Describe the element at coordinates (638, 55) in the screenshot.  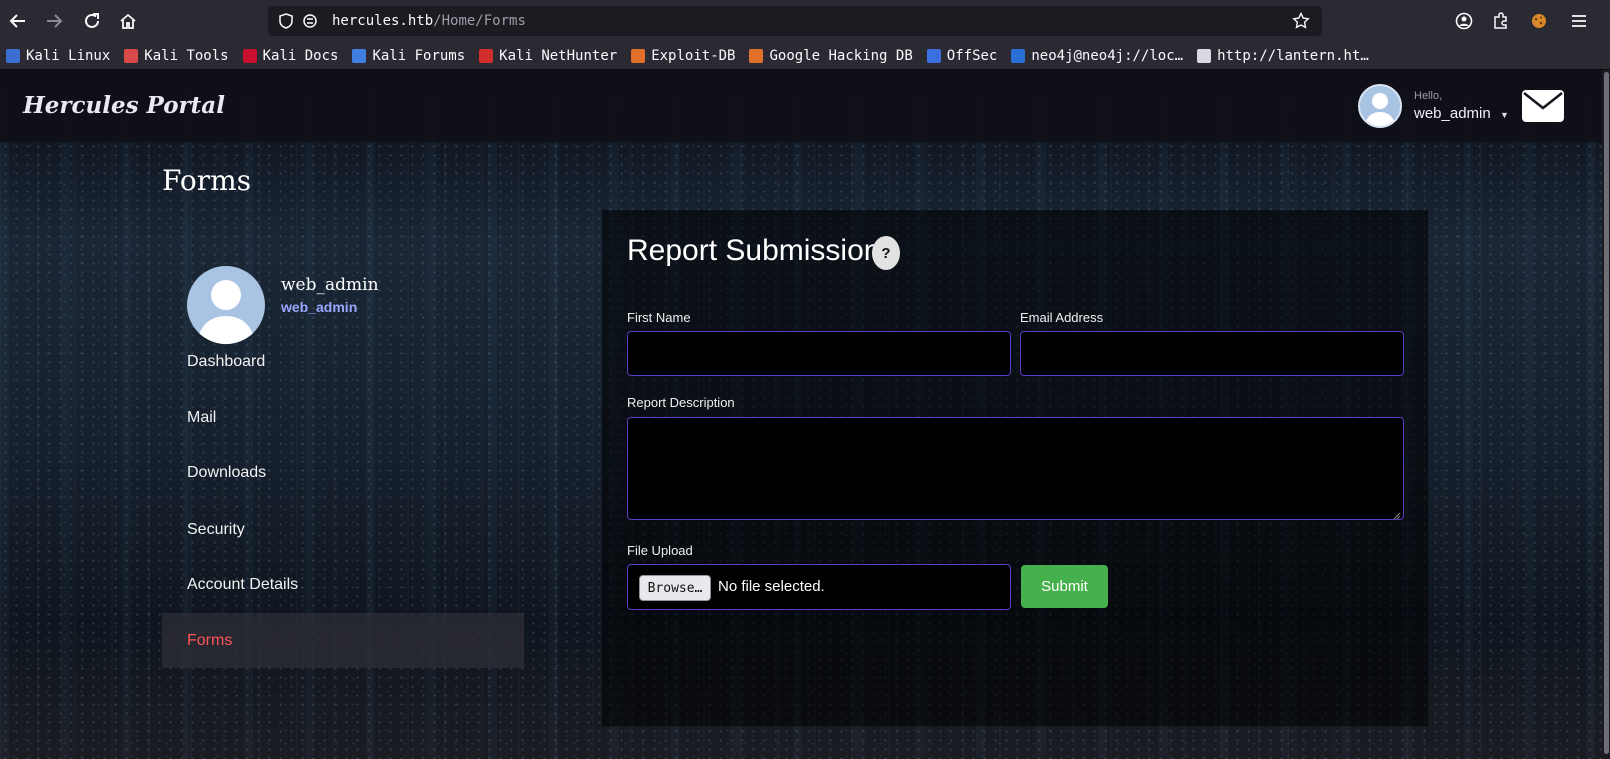
I see `exploit-db-icon` at that location.